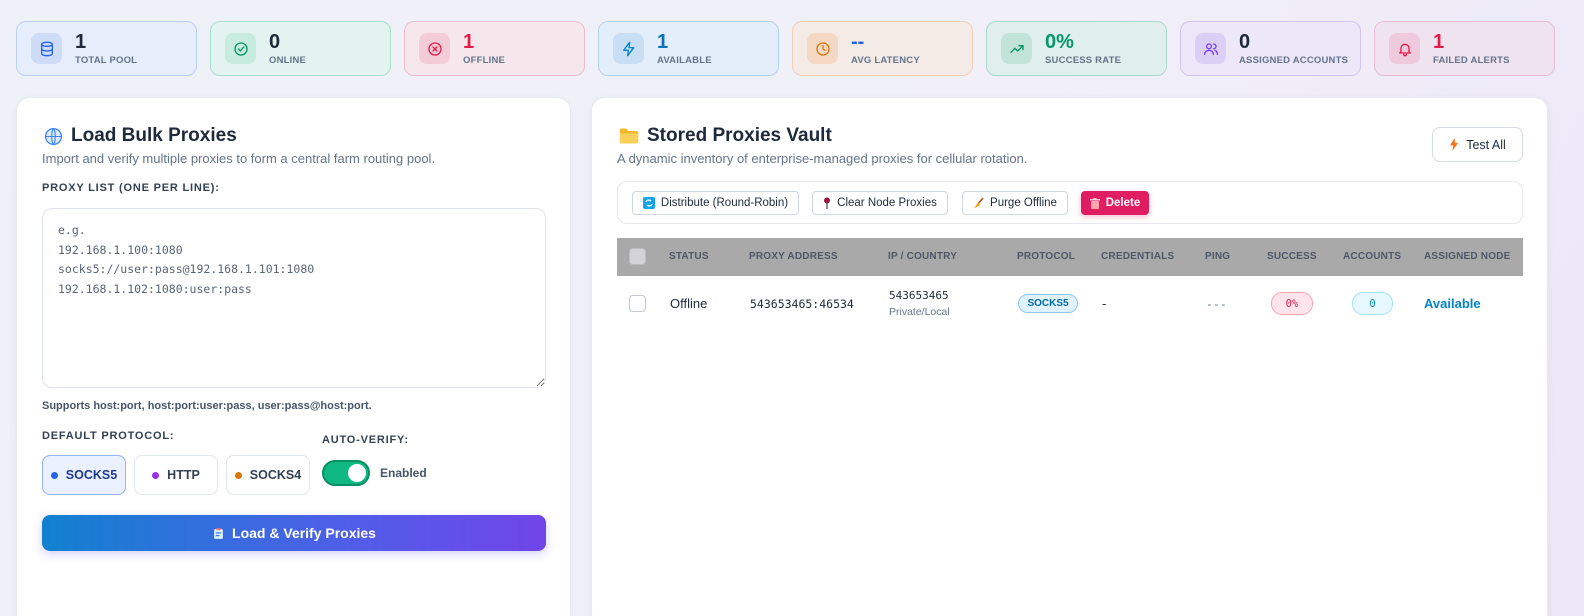 The height and width of the screenshot is (616, 1584). I want to click on row-assigned-node: Available, so click(1452, 303).